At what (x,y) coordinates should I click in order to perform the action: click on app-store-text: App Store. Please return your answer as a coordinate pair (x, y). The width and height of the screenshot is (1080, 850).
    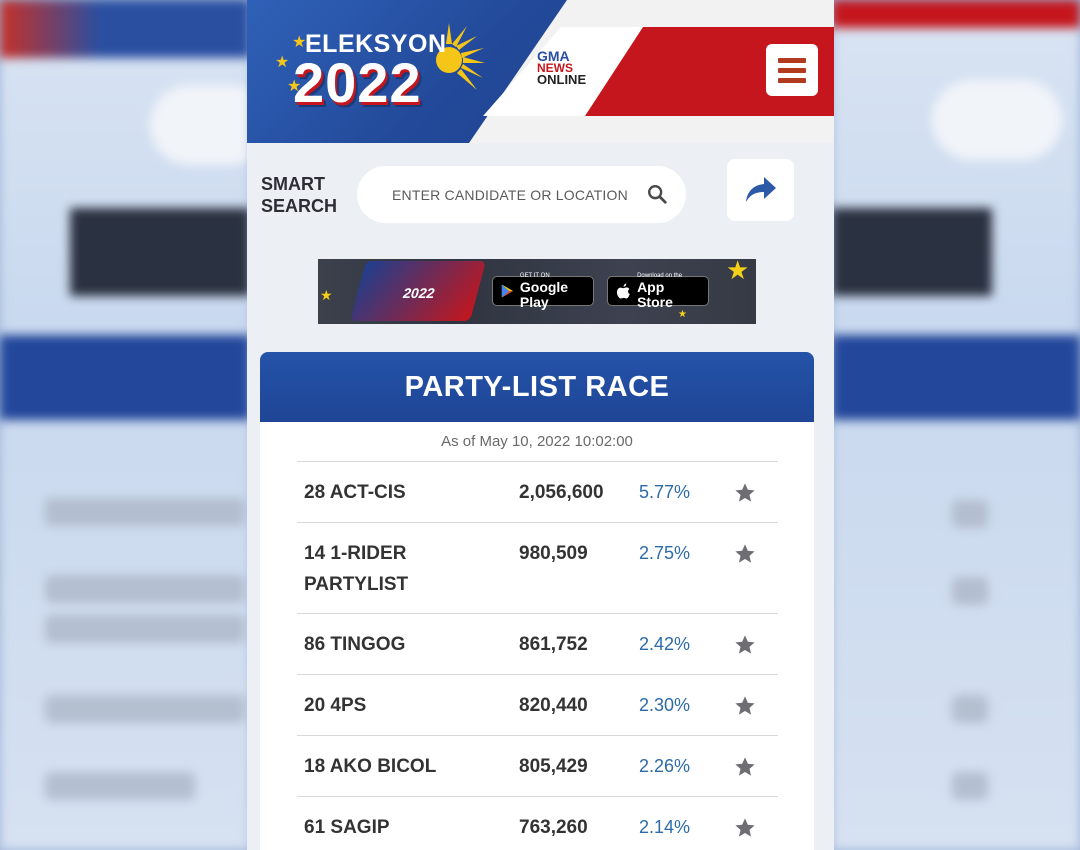
    Looking at the image, I should click on (655, 294).